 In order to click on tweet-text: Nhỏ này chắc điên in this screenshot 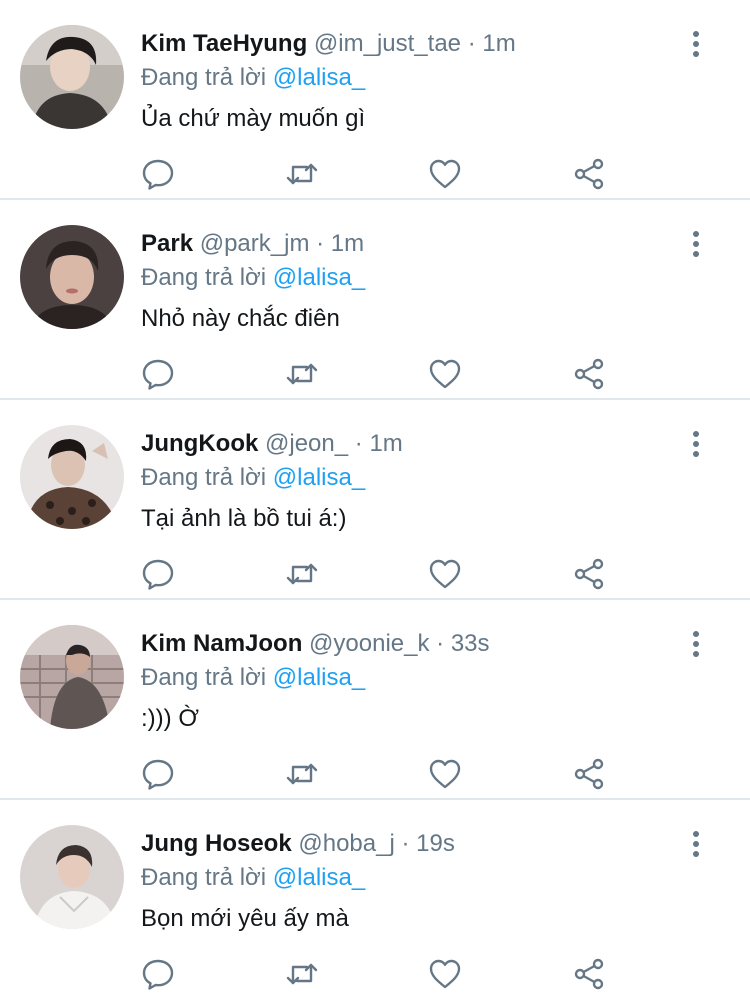, I will do `click(240, 318)`.